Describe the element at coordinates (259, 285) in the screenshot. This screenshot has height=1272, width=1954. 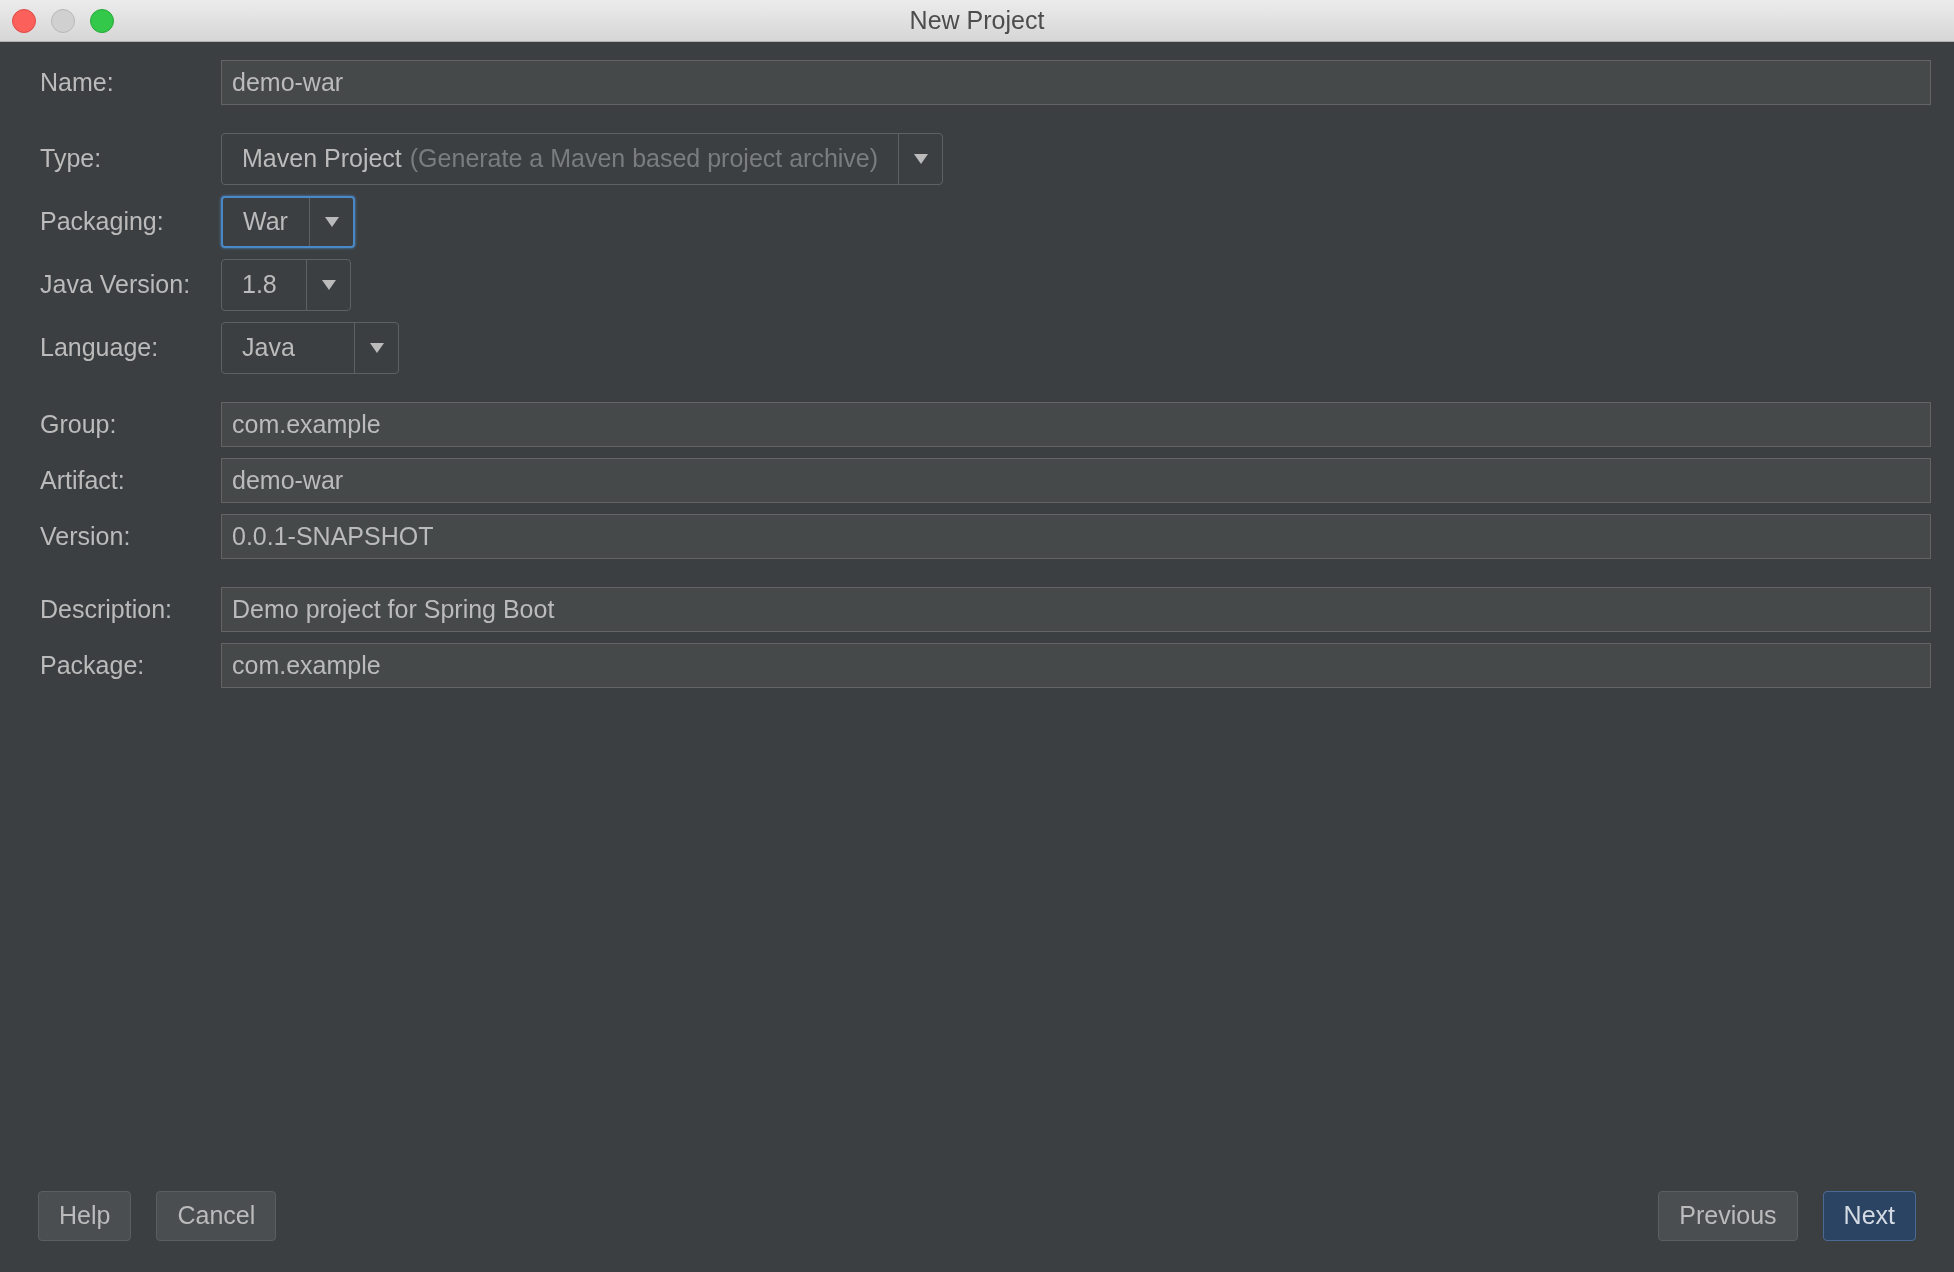
I see `combo-value: 1.8` at that location.